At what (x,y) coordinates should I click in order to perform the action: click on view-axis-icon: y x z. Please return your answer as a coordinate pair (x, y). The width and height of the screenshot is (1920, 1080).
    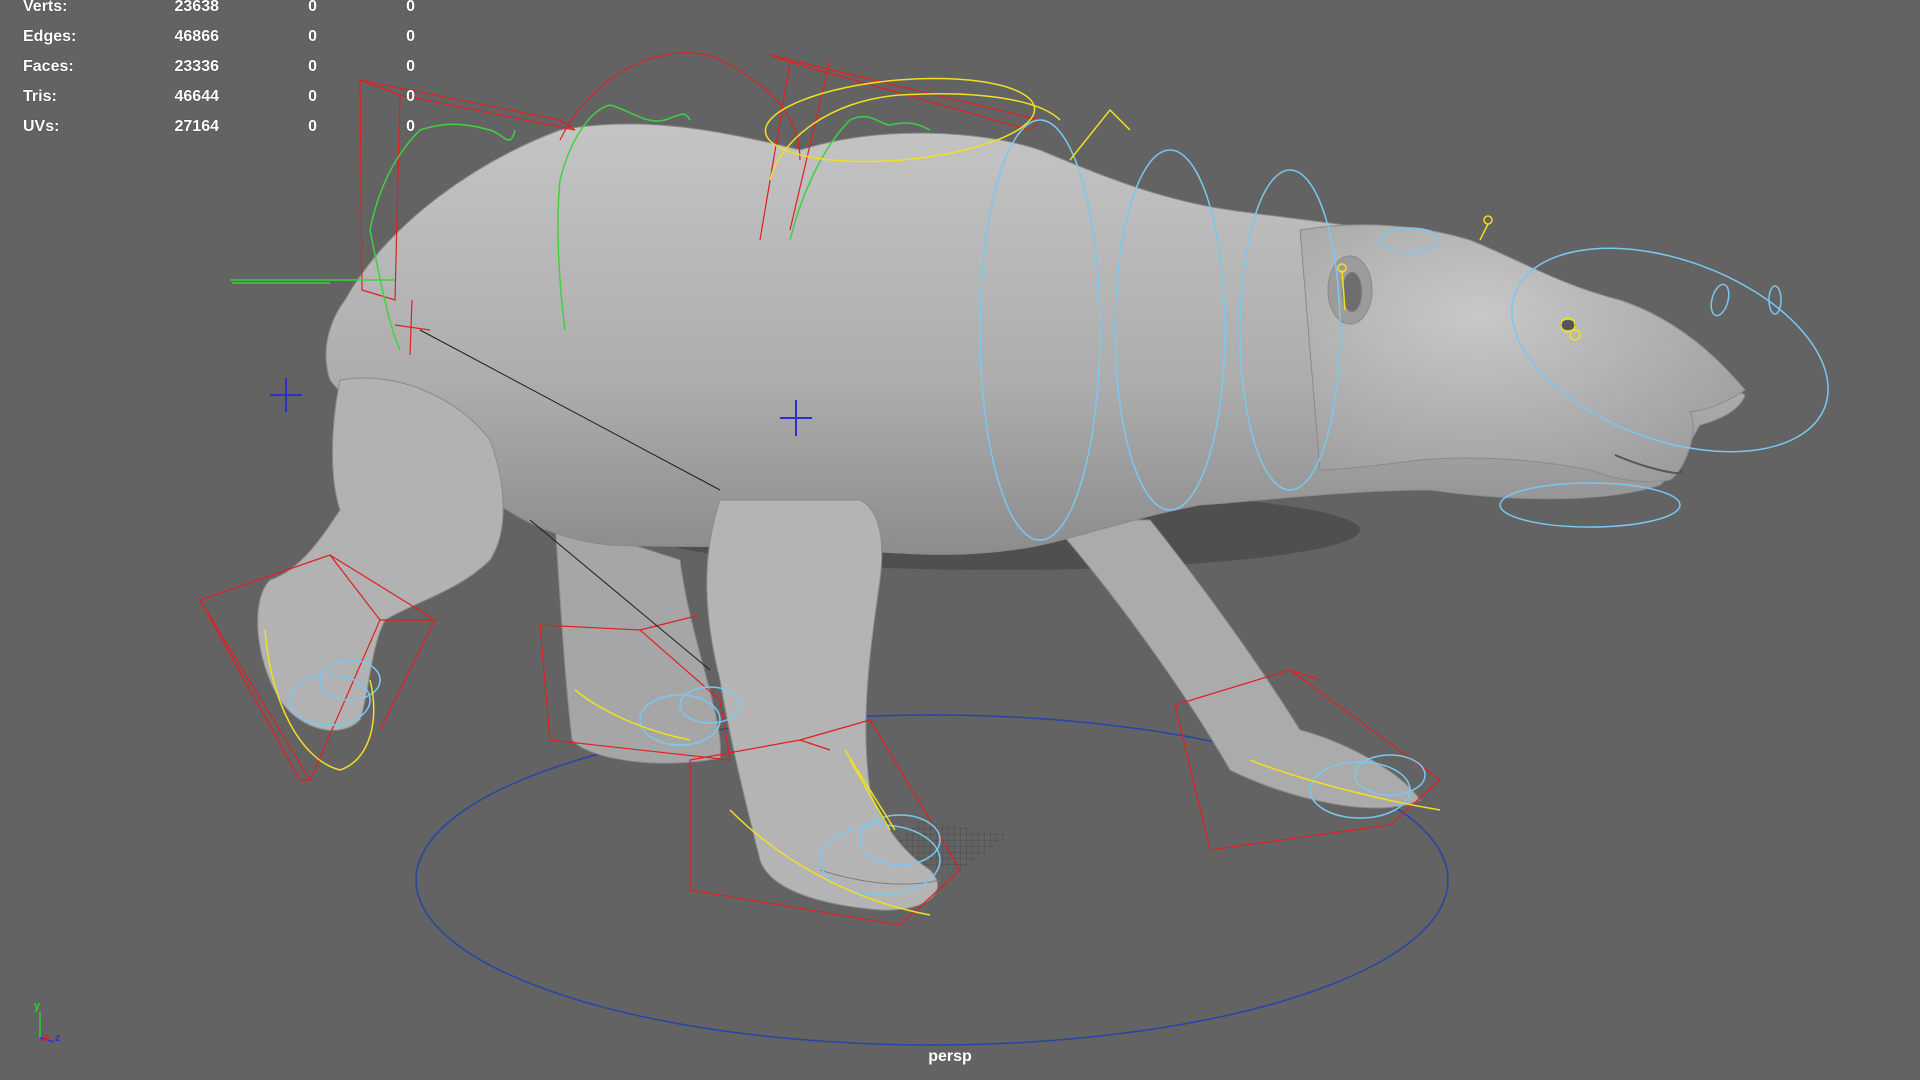
    Looking at the image, I should click on (53, 1025).